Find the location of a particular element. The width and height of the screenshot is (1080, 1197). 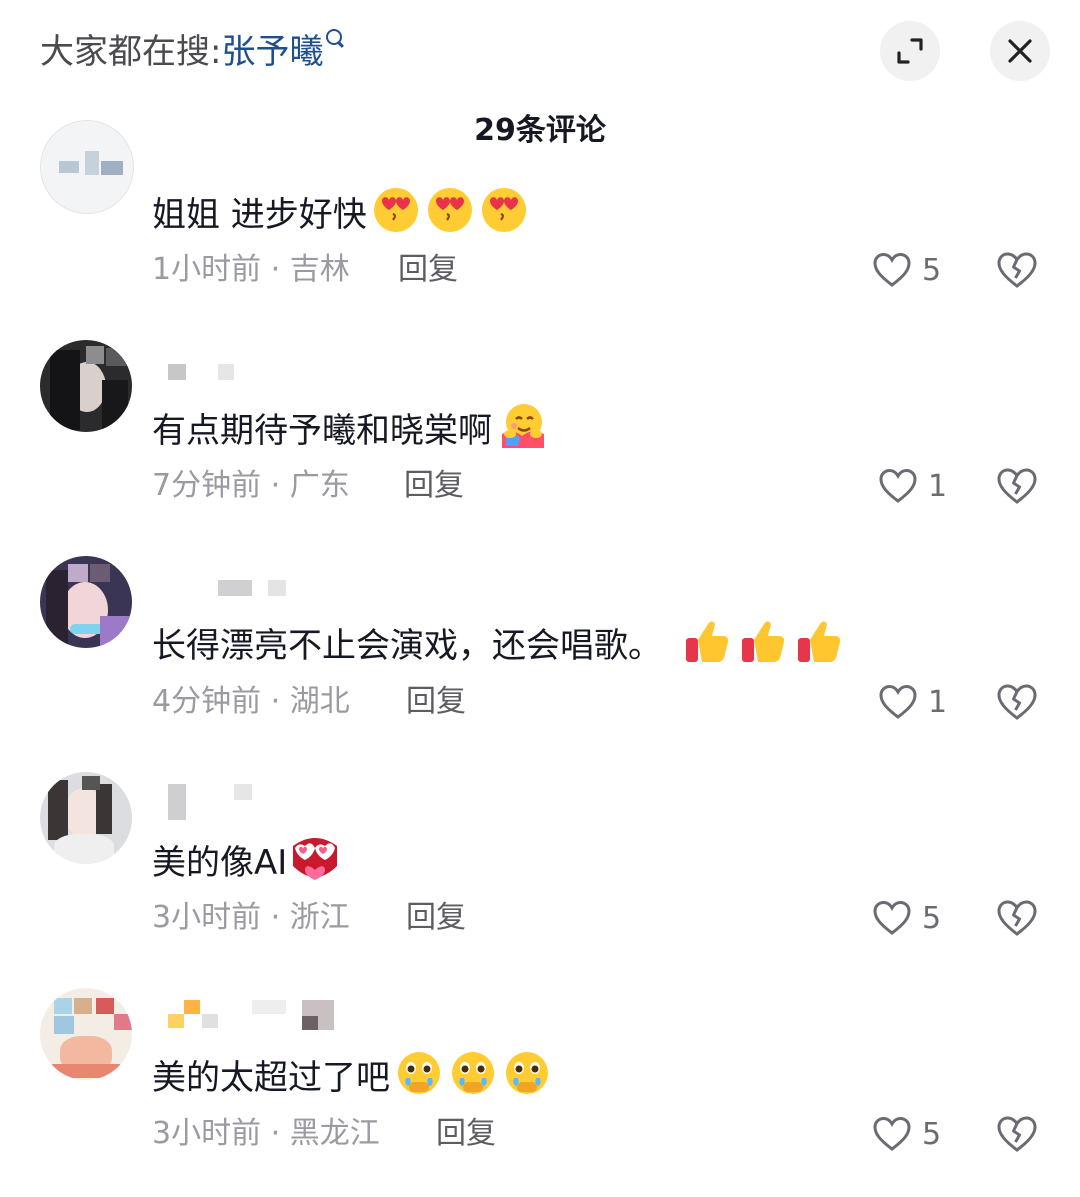

comment-time-location: 3小时前 · 浙江 is located at coordinates (251, 917).